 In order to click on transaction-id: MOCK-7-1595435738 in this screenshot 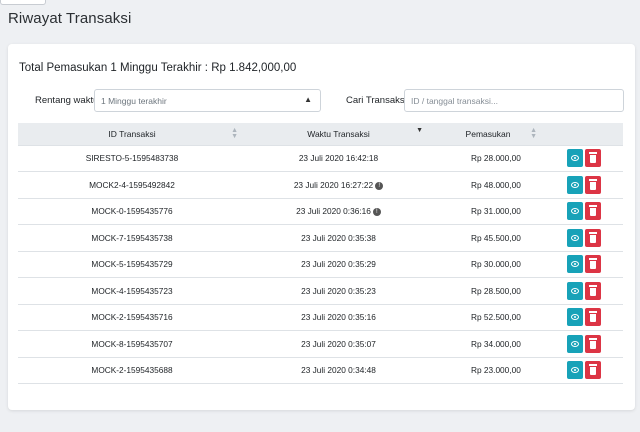, I will do `click(132, 238)`.